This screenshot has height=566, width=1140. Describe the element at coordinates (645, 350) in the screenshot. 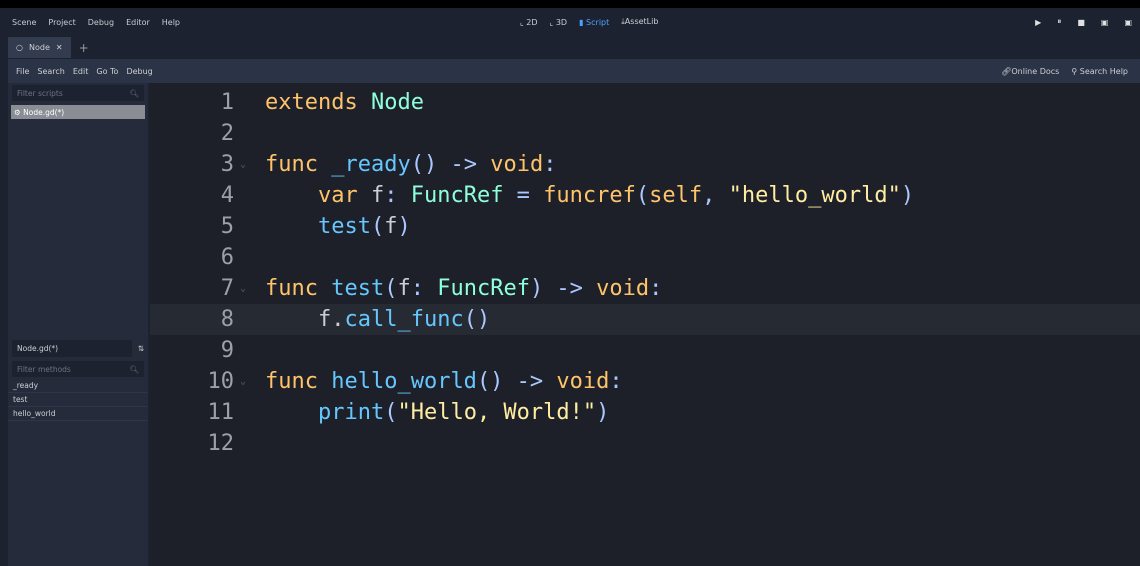

I see `code-line: 9` at that location.